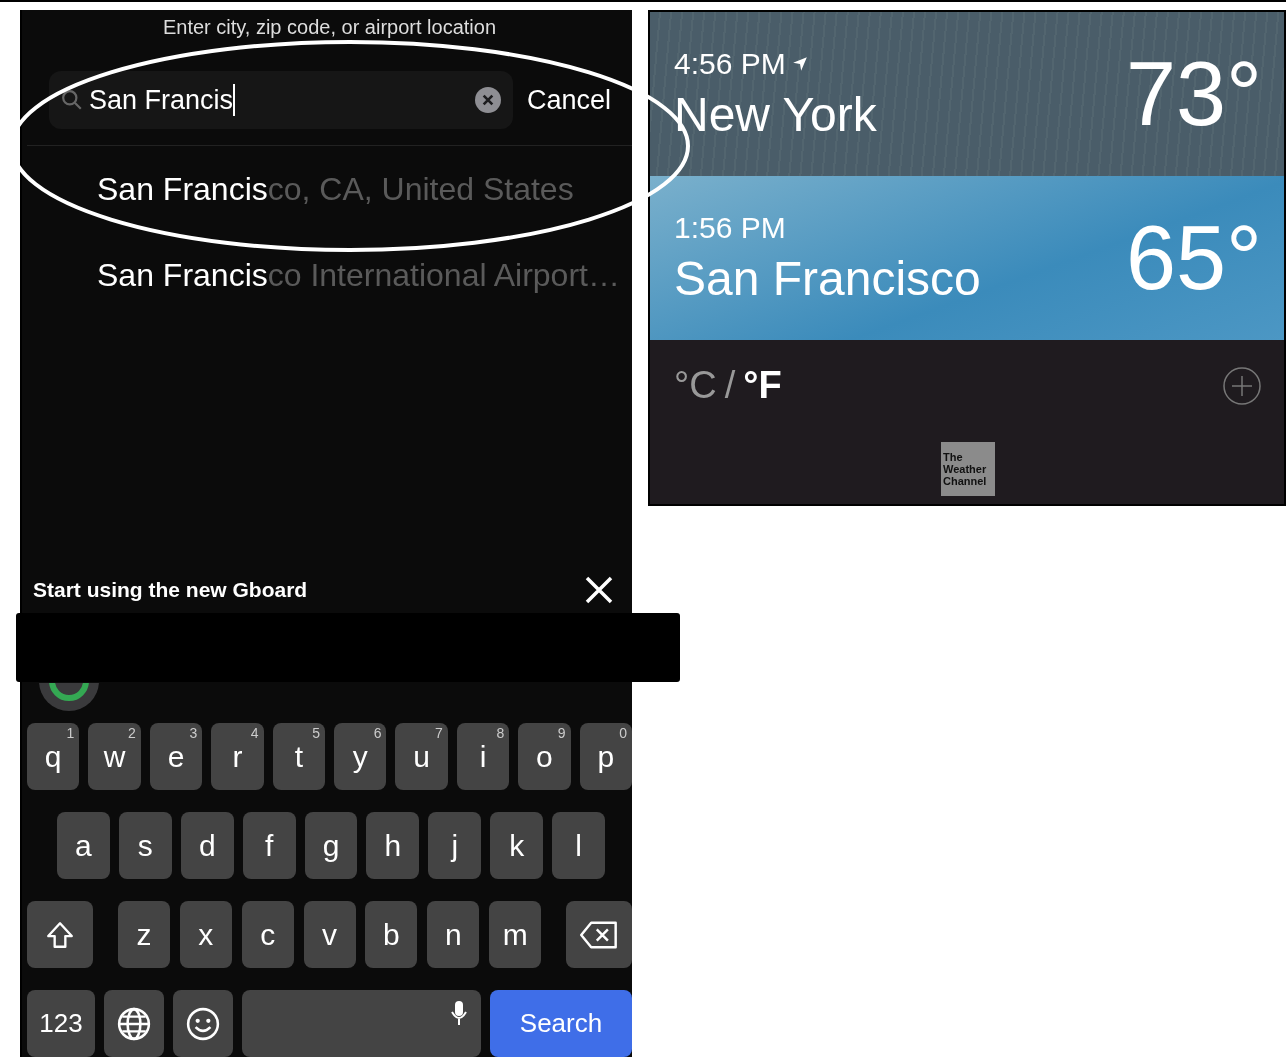  Describe the element at coordinates (569, 100) in the screenshot. I see `cancel-button: Cancel` at that location.